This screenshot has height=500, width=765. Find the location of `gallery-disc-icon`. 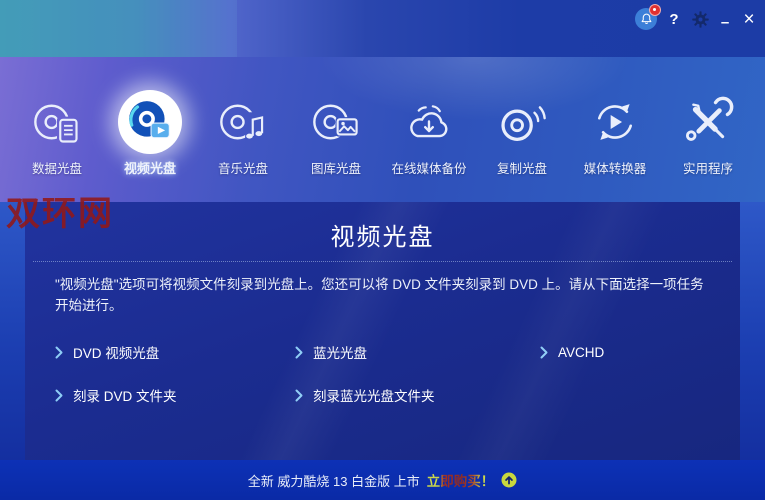

gallery-disc-icon is located at coordinates (335, 122).